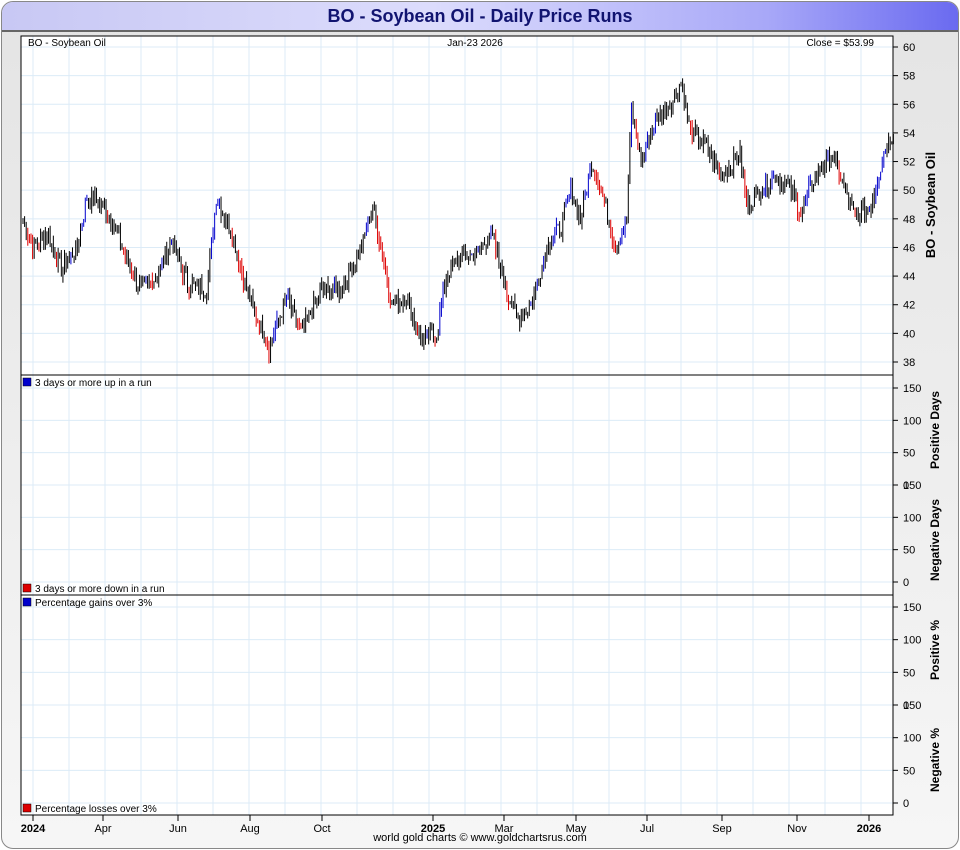  Describe the element at coordinates (475, 43) in the screenshot. I see `header-date: Jan-23 2026` at that location.